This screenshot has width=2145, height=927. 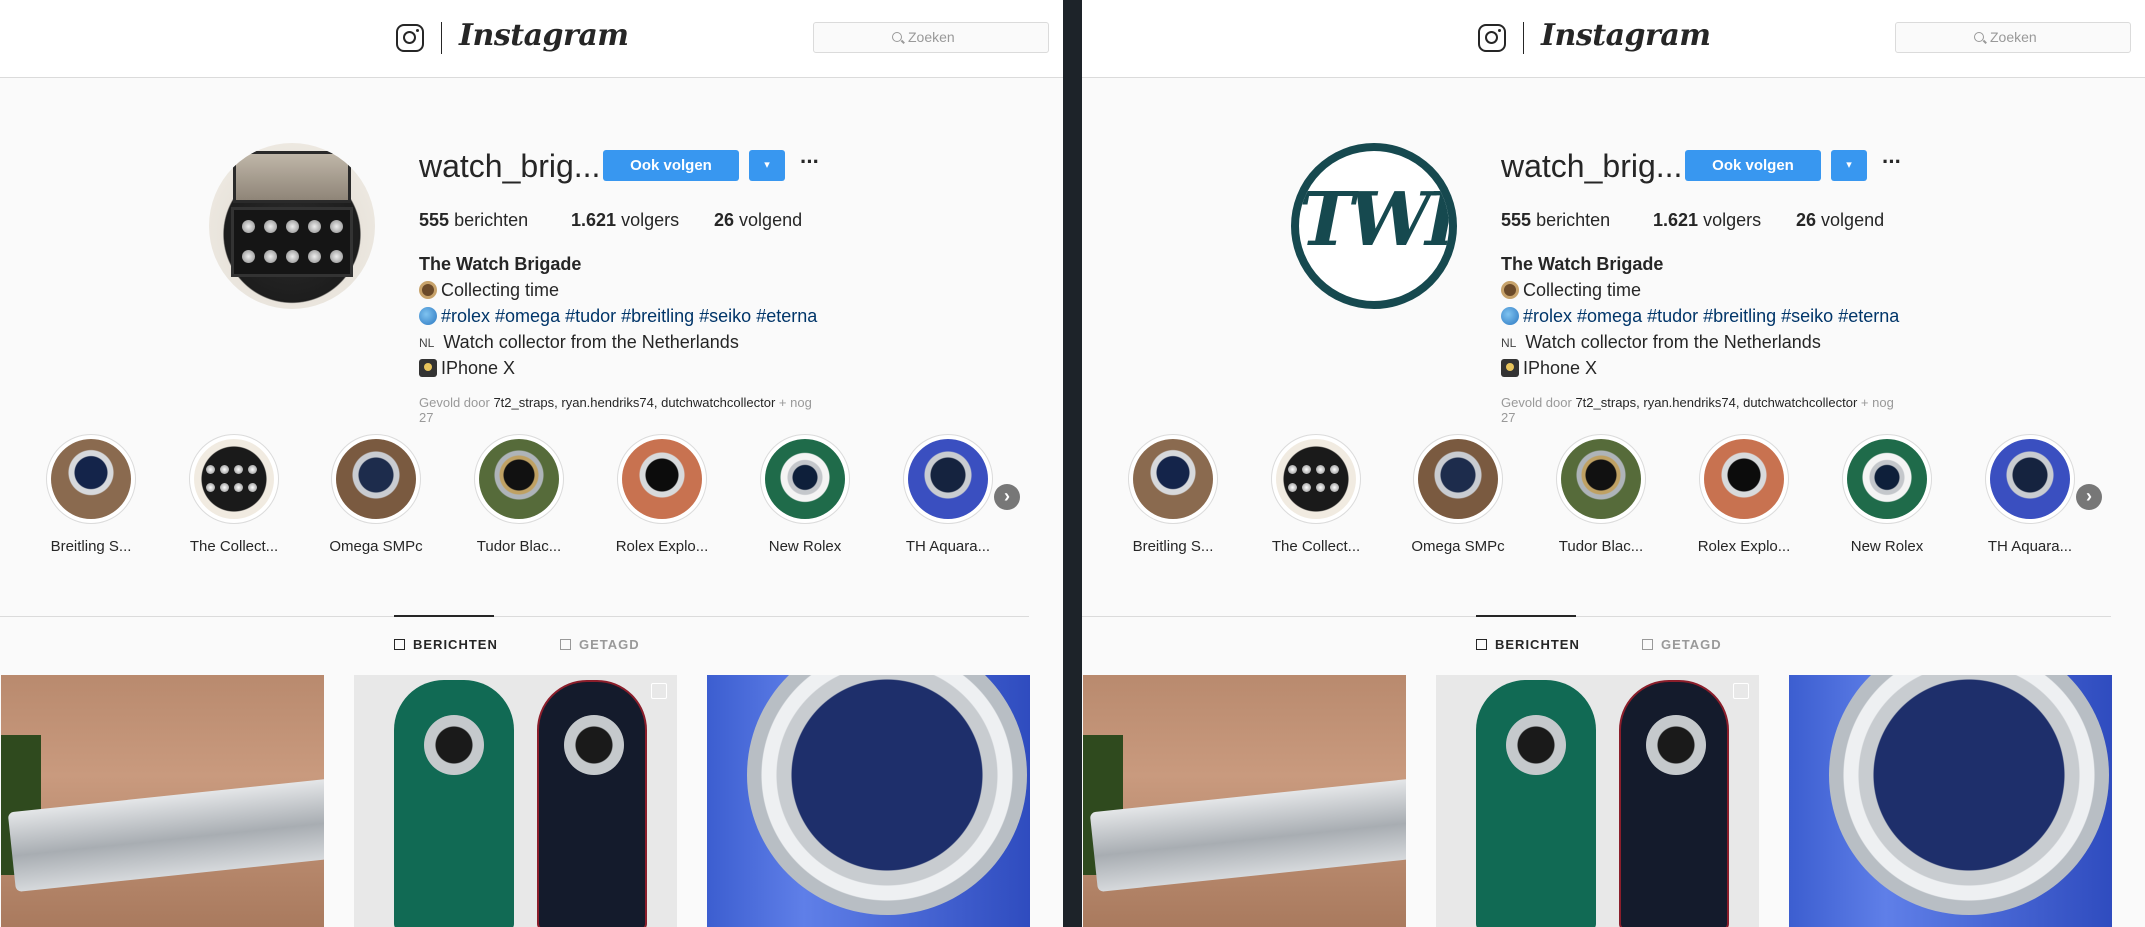 What do you see at coordinates (1072, 463) in the screenshot?
I see `panel-divider` at bounding box center [1072, 463].